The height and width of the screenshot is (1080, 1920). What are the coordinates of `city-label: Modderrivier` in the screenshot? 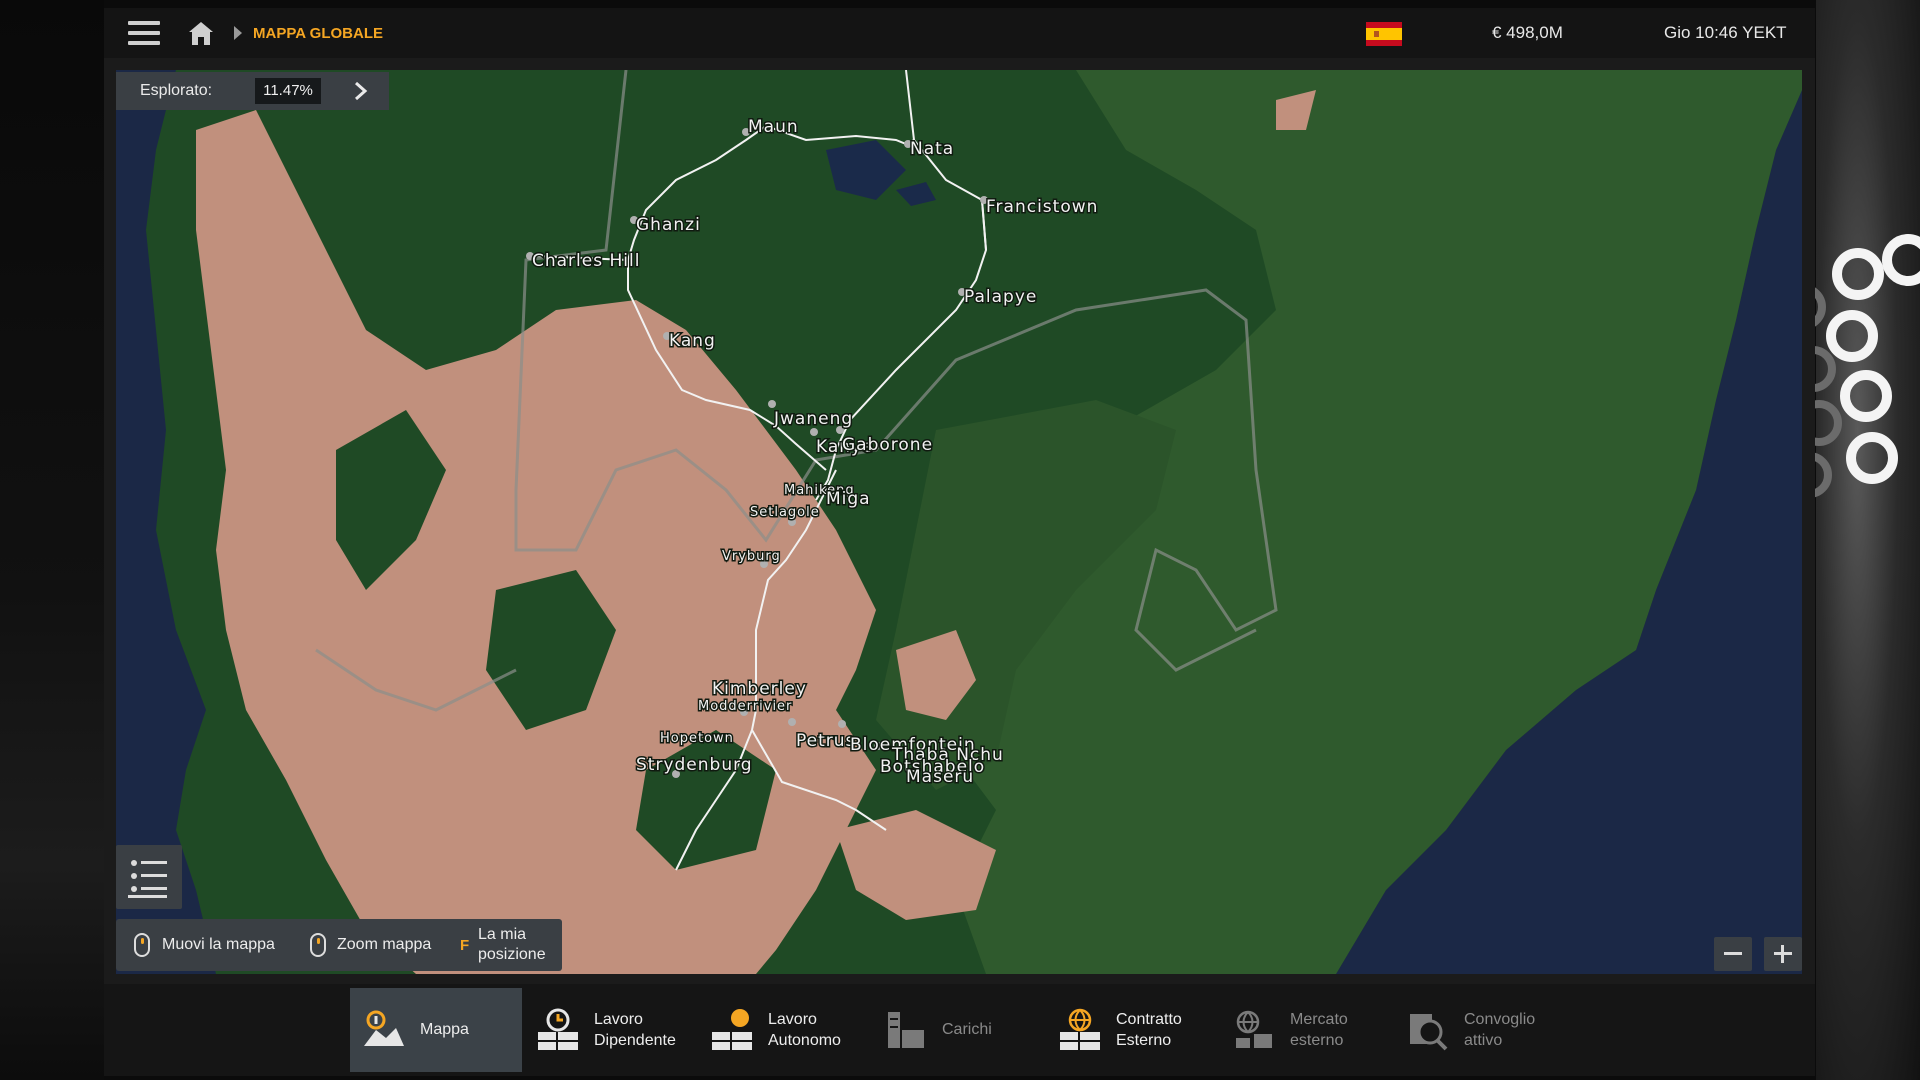 It's located at (745, 707).